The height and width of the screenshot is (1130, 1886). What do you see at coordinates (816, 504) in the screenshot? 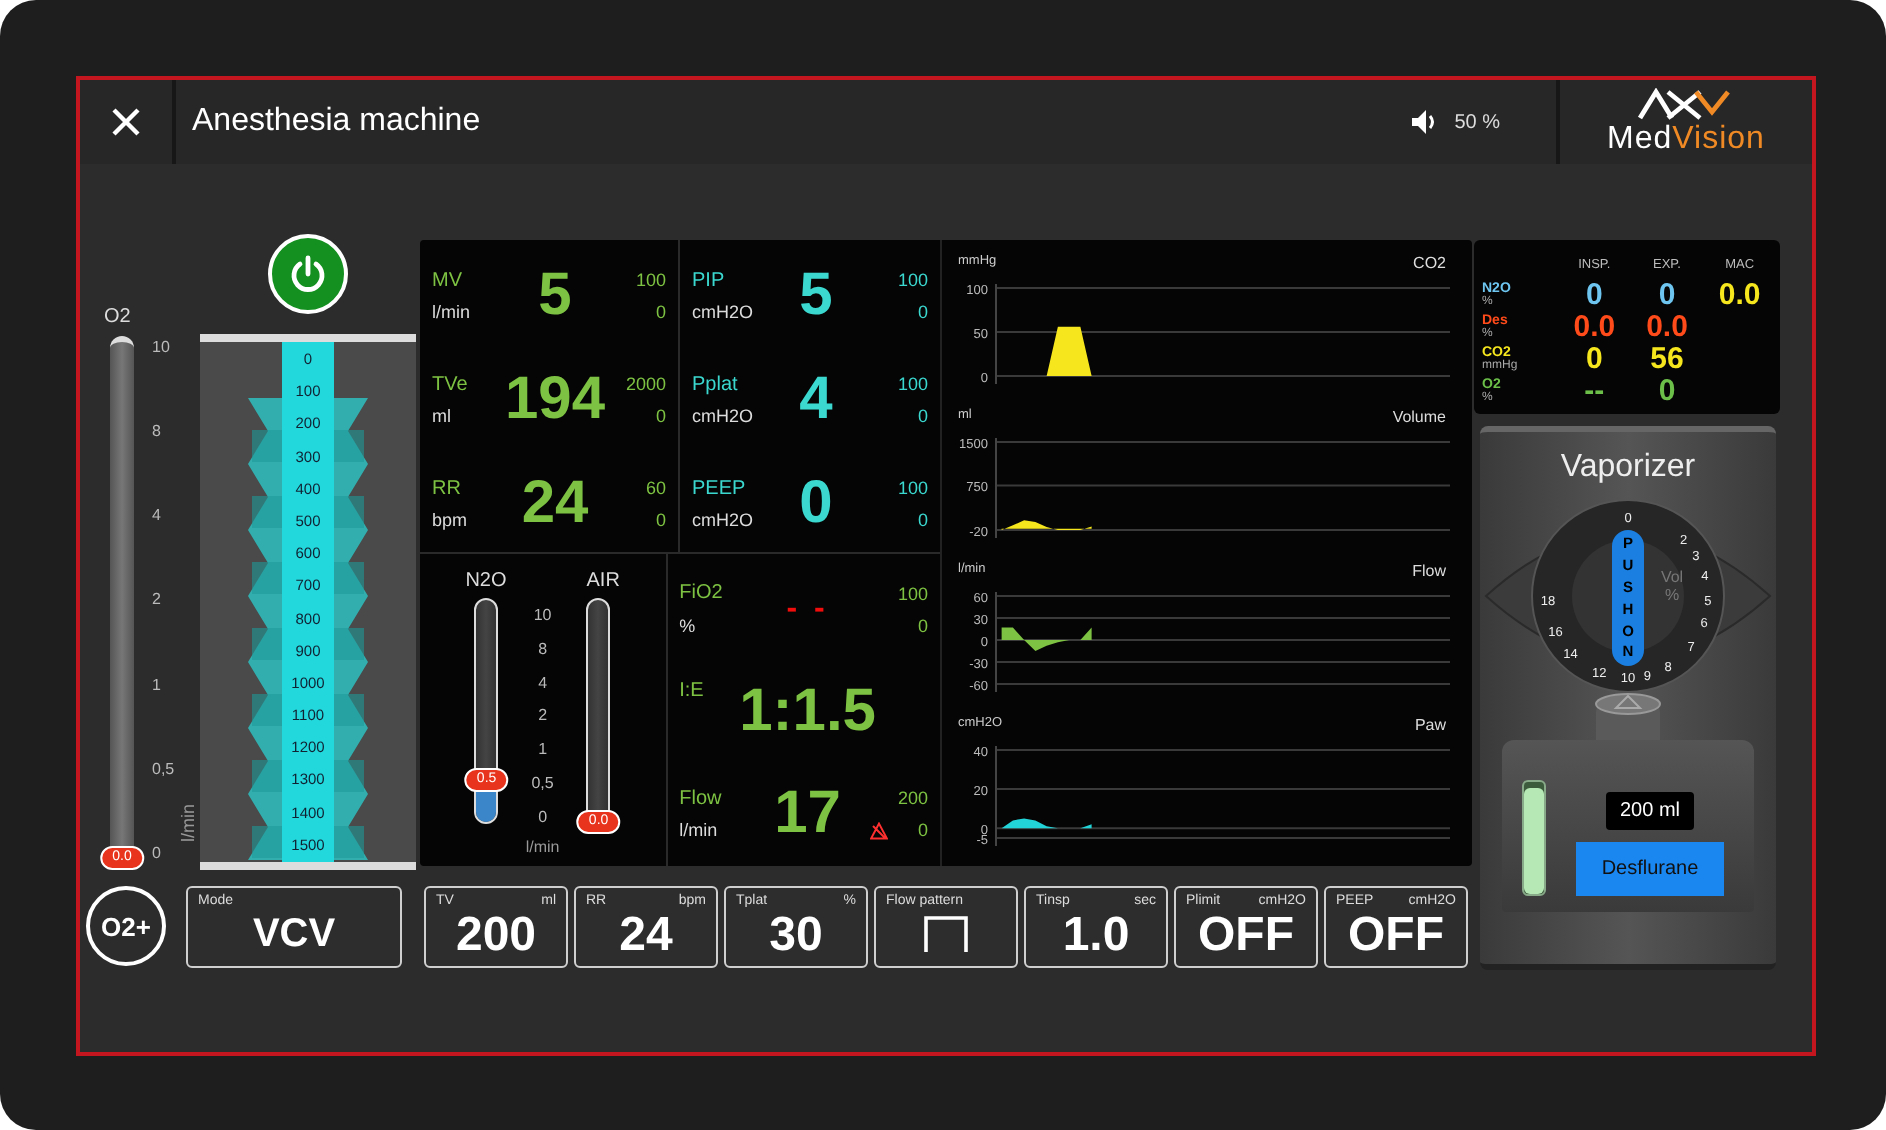
I see `parameter-value: 0` at bounding box center [816, 504].